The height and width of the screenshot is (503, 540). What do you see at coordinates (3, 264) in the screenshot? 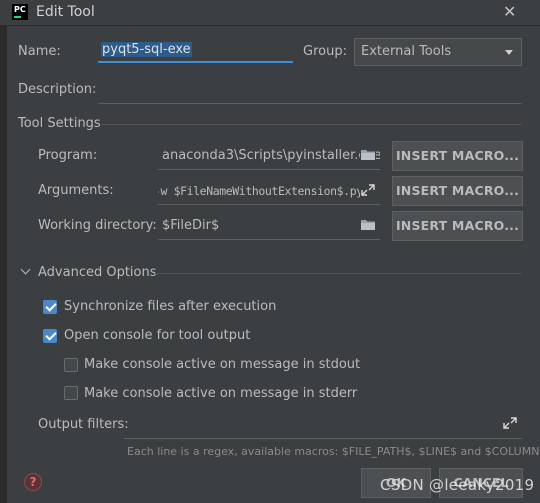
I see `background-window-strip` at bounding box center [3, 264].